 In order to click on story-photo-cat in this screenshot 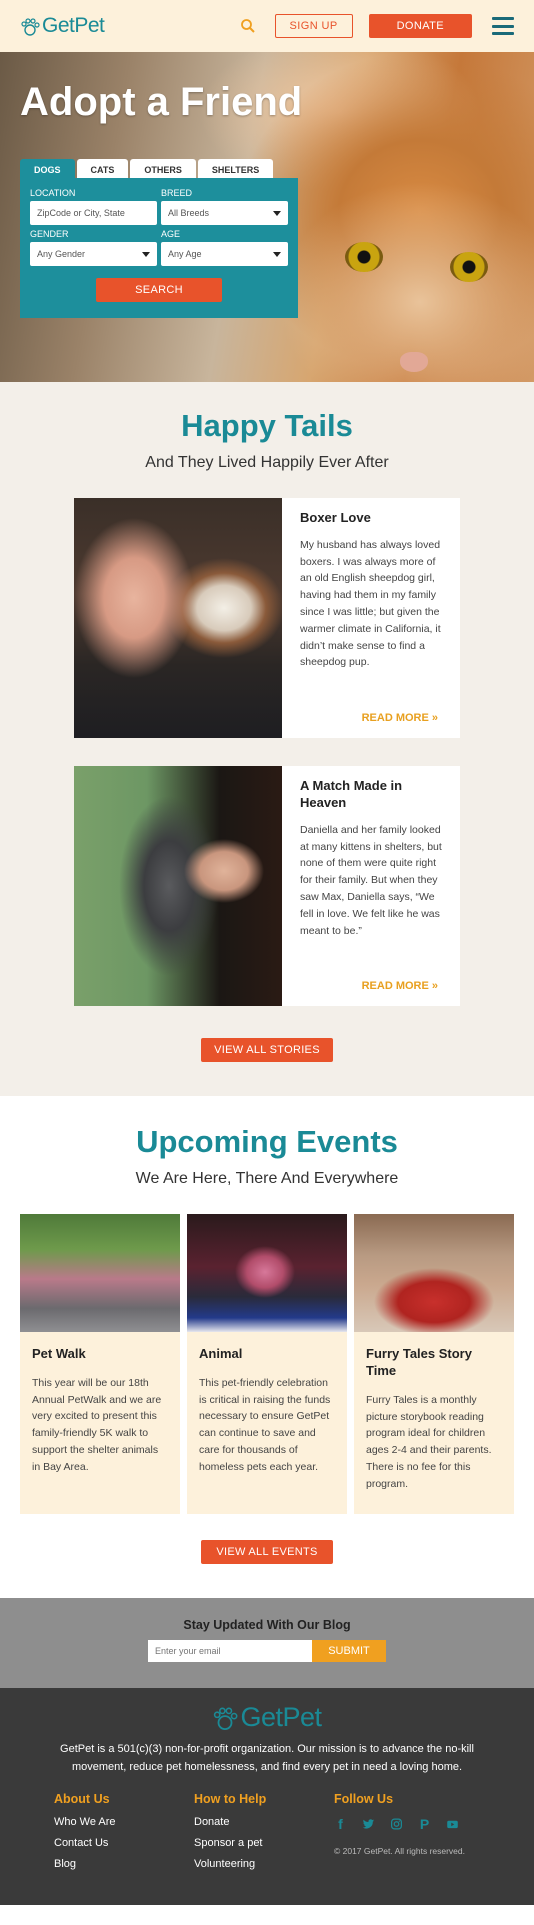, I will do `click(178, 886)`.